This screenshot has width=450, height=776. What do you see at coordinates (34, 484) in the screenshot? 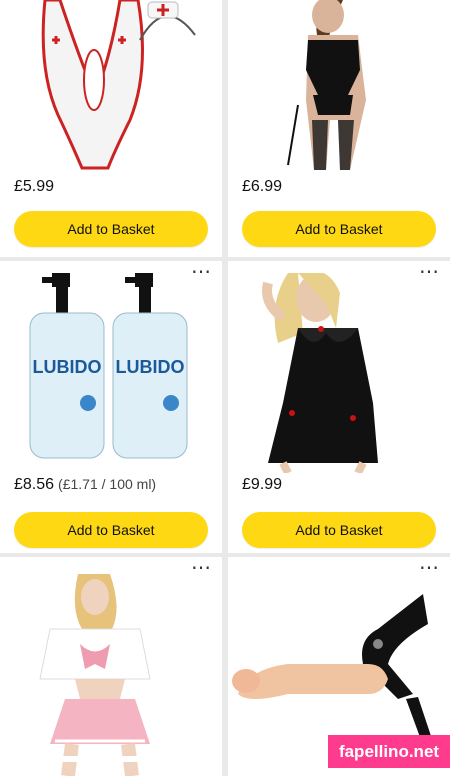
I see `price-value: £8.56` at bounding box center [34, 484].